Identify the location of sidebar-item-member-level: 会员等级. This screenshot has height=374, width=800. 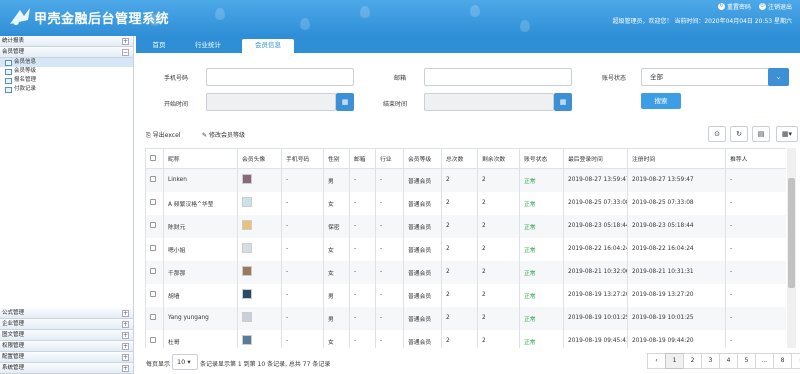
(66, 71).